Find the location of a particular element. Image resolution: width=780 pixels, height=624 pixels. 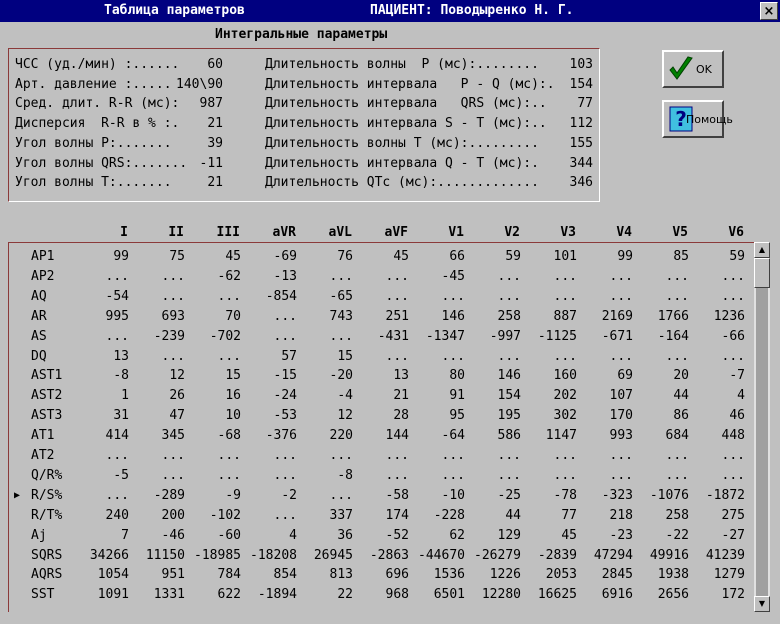

table-cell: 302 is located at coordinates (547, 416).